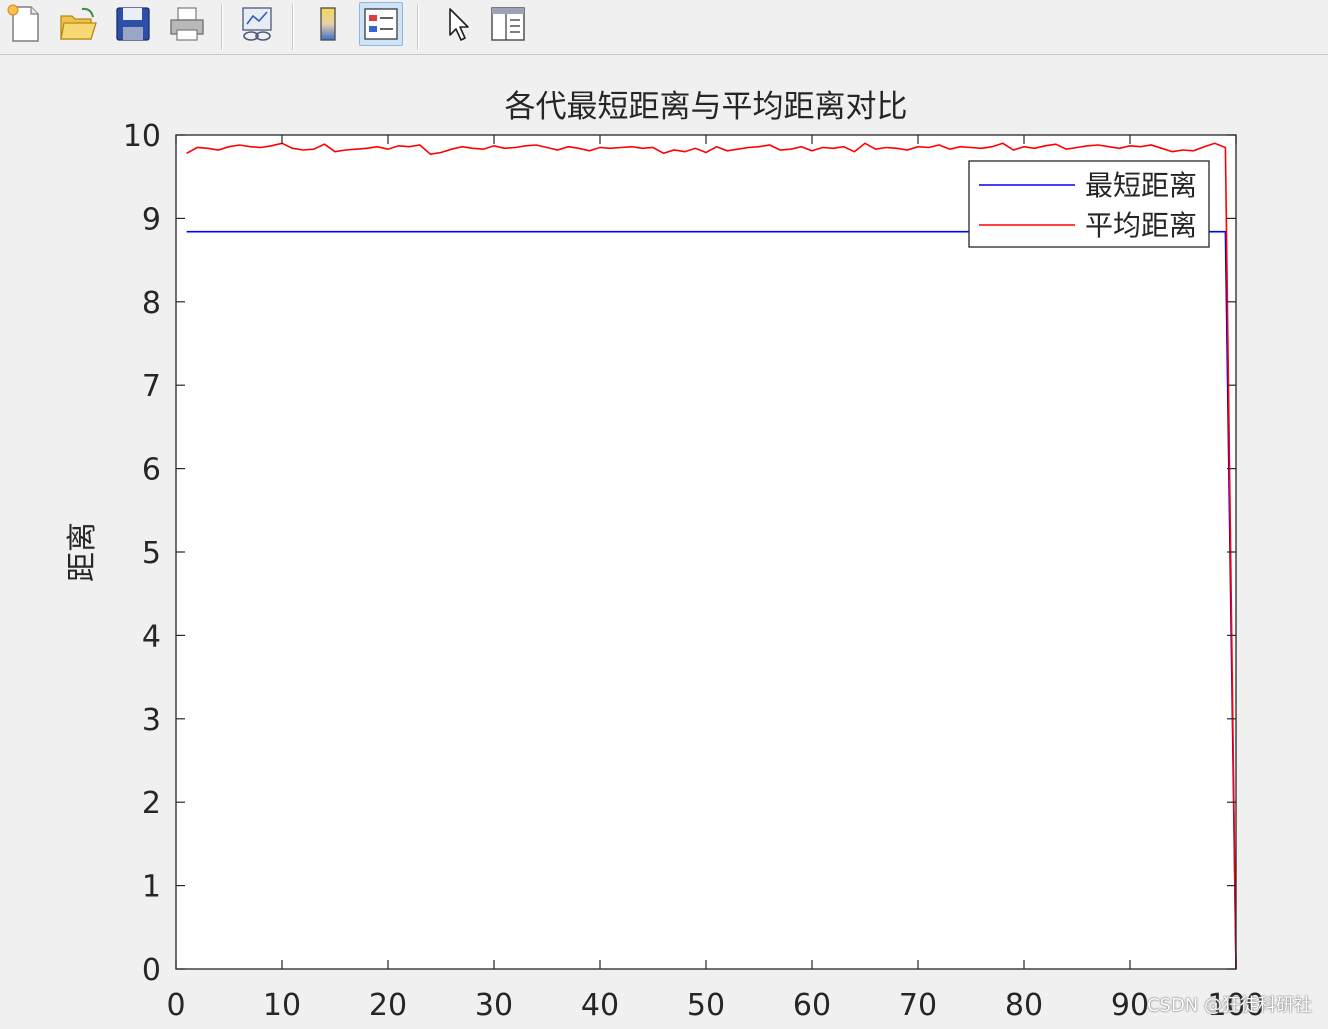  I want to click on y-tick-label: 10, so click(142, 136).